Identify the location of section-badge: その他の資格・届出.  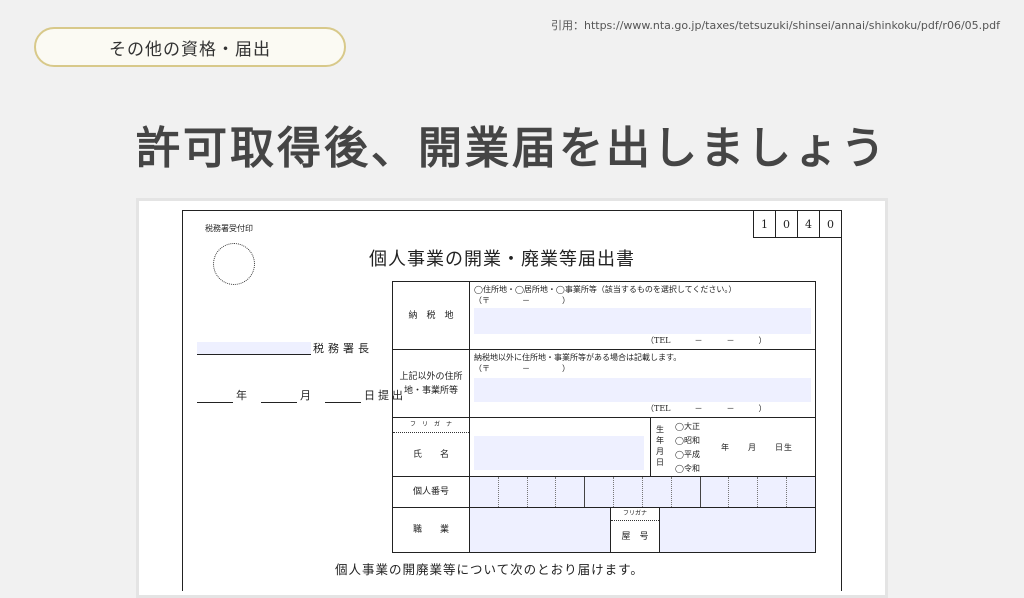
(190, 47).